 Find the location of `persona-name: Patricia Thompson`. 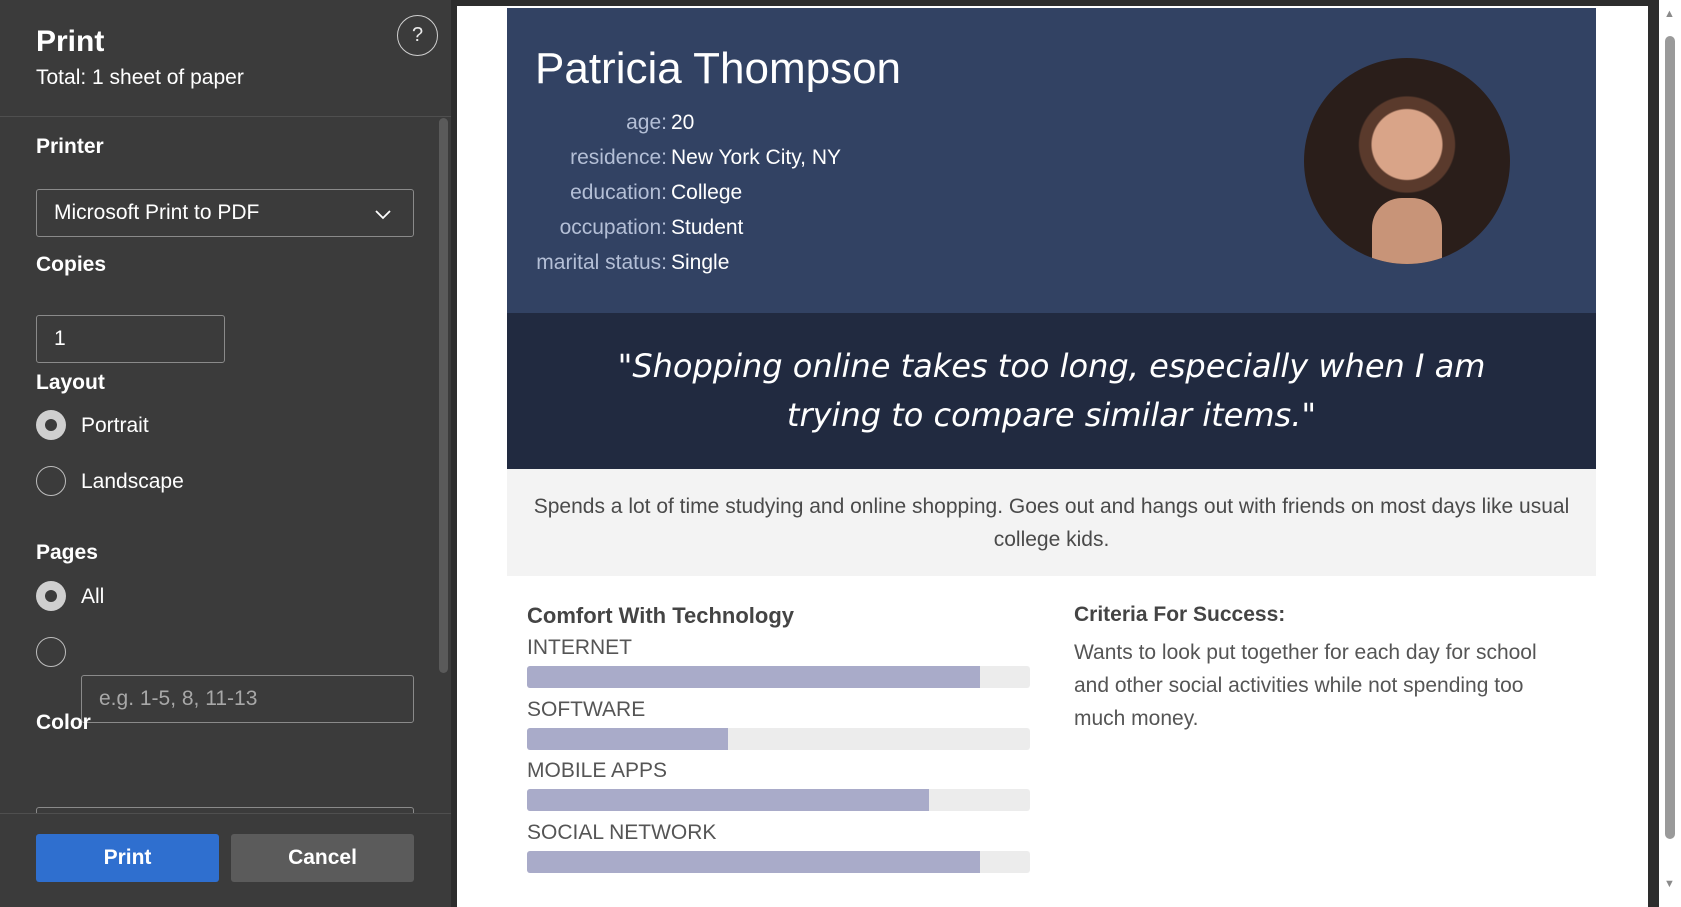

persona-name: Patricia Thompson is located at coordinates (718, 68).